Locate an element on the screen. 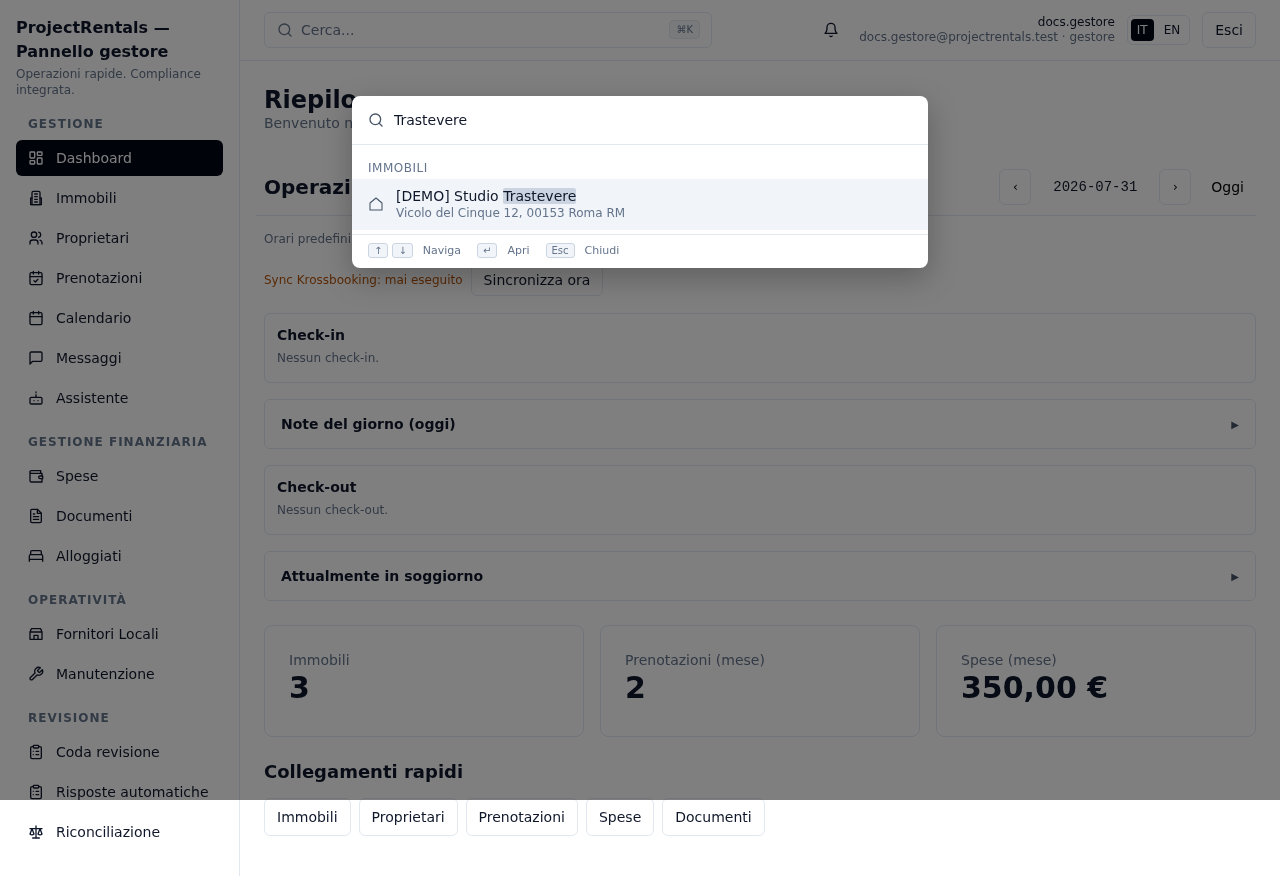 This screenshot has width=1280, height=876. nav-item: Documenti is located at coordinates (119, 516).